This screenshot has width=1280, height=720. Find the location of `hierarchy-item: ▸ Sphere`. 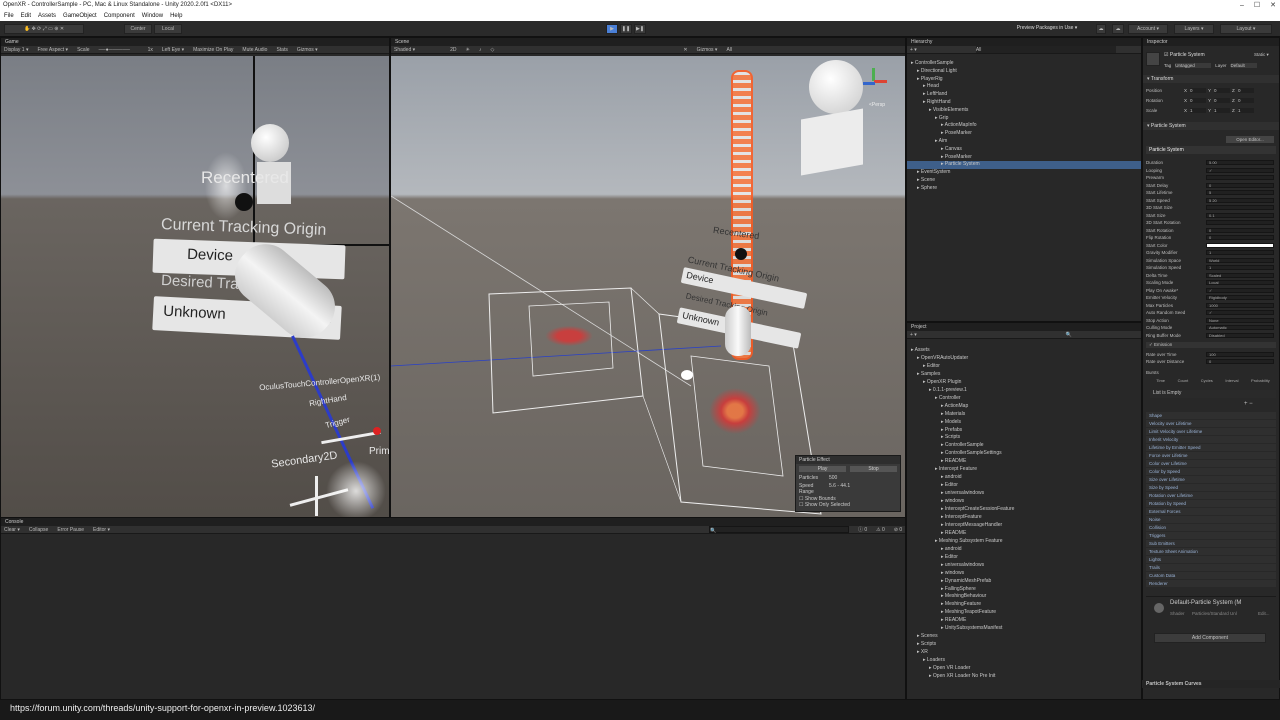

hierarchy-item: ▸ Sphere is located at coordinates (1024, 189).